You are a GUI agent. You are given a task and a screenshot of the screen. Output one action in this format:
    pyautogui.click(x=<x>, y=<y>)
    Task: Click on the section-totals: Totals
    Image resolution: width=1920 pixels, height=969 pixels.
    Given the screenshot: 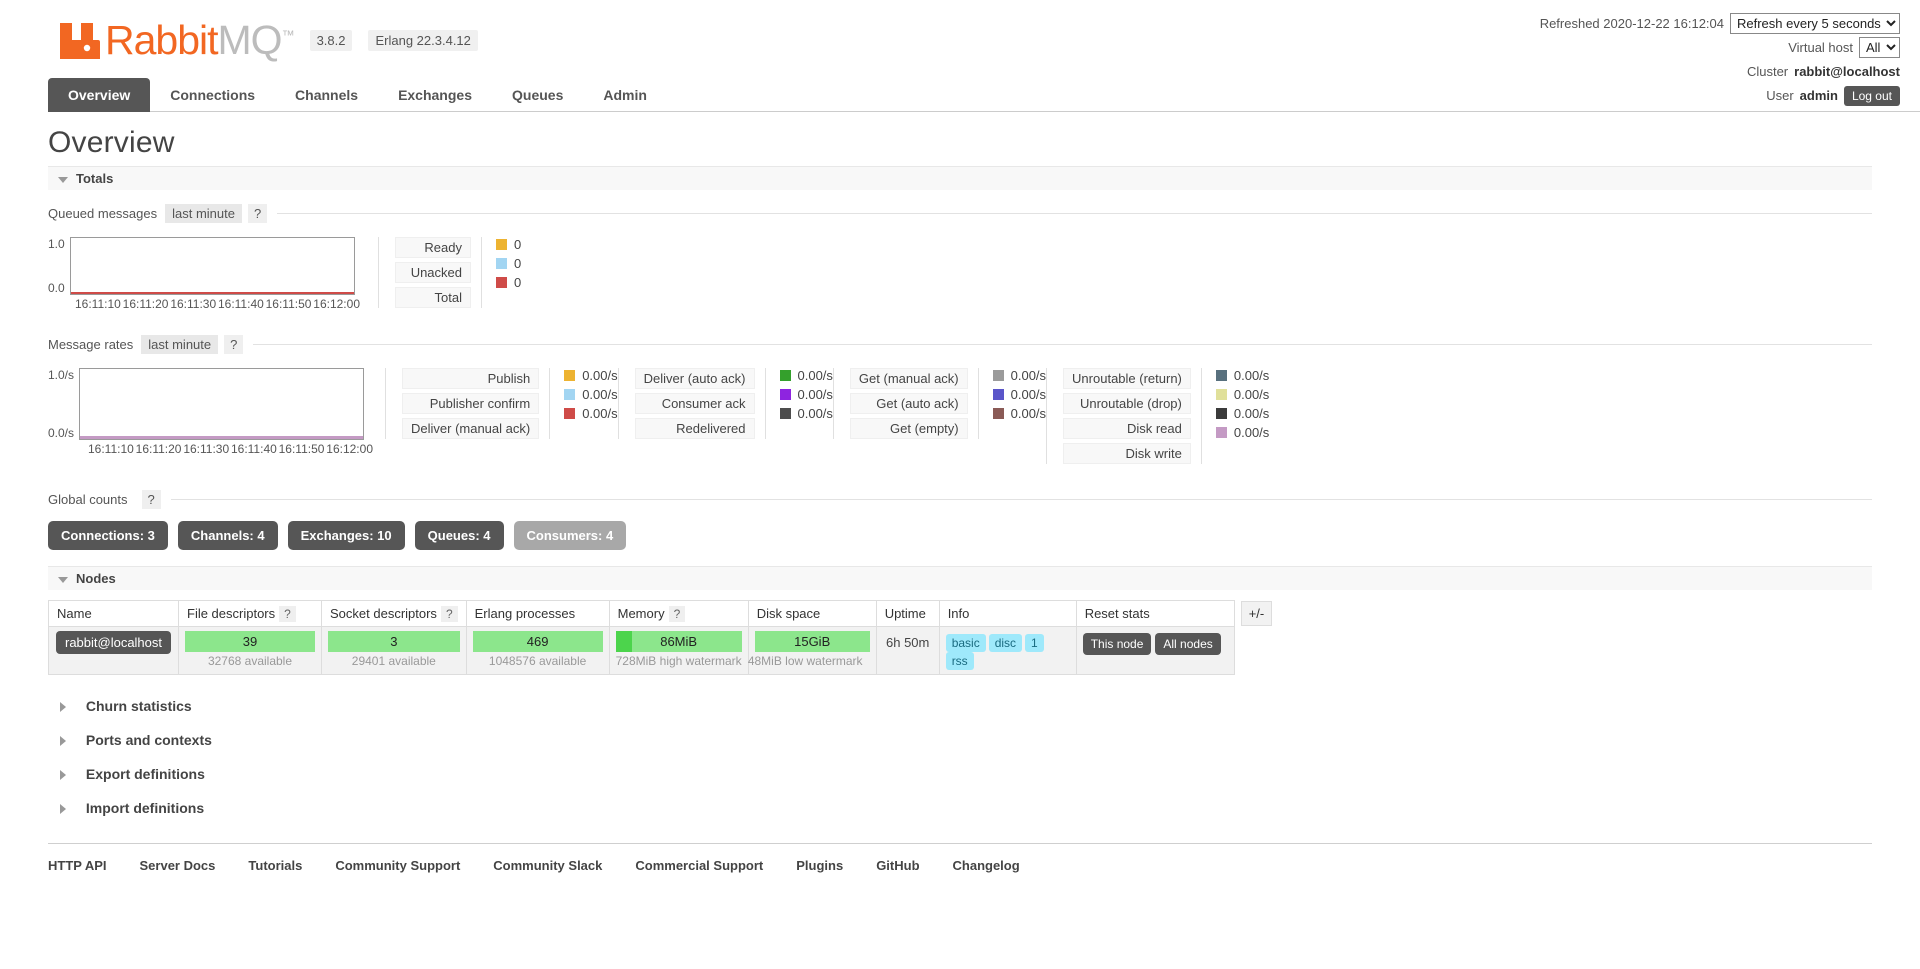 What is the action you would take?
    pyautogui.click(x=960, y=178)
    